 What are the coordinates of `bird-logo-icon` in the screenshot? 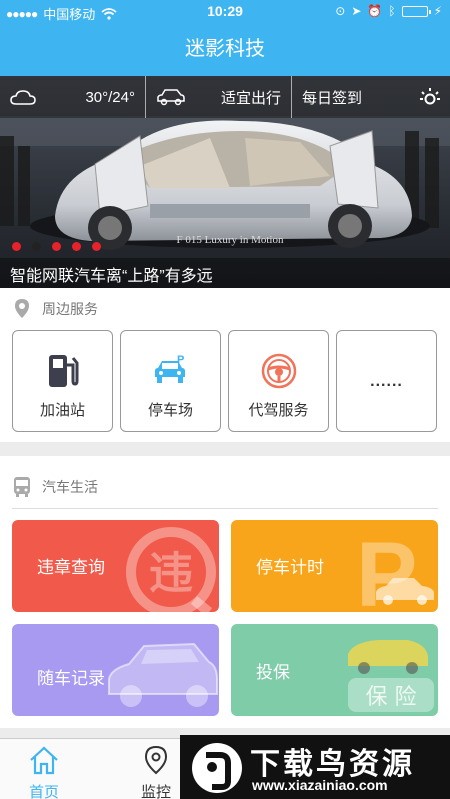 It's located at (217, 768).